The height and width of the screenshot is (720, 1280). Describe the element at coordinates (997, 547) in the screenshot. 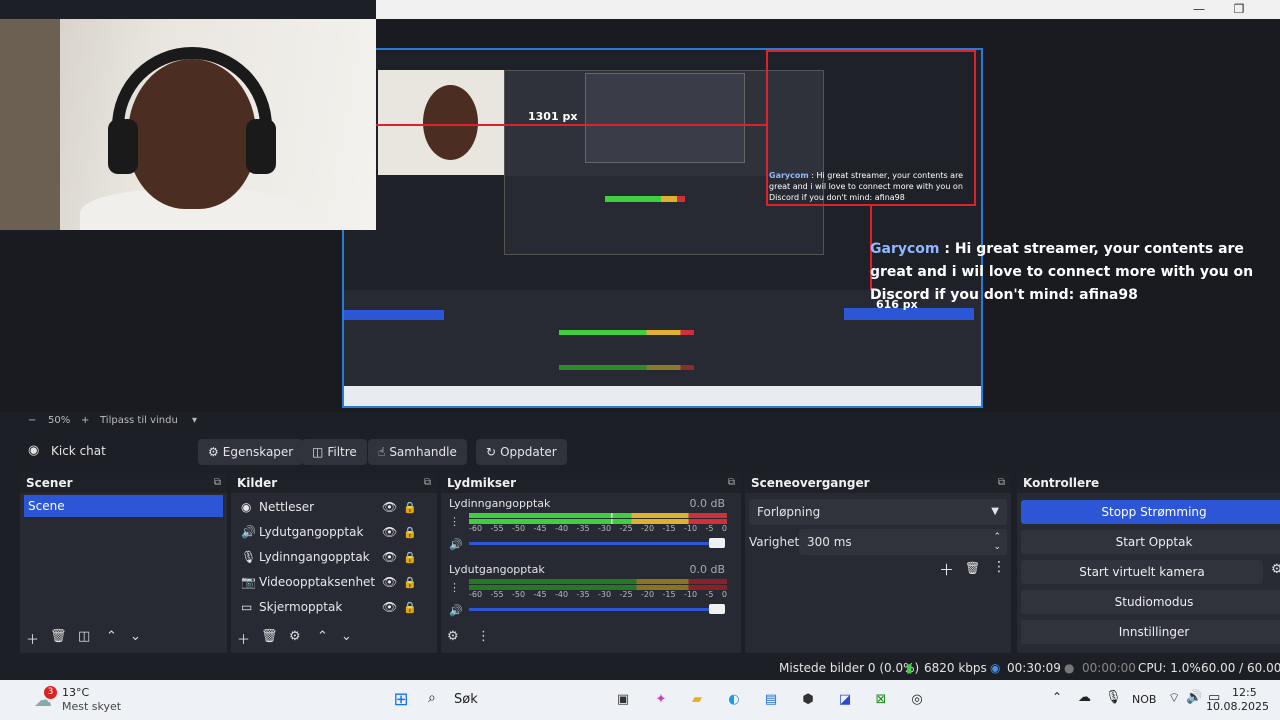

I see `stepper-down-icon: ⌄` at that location.